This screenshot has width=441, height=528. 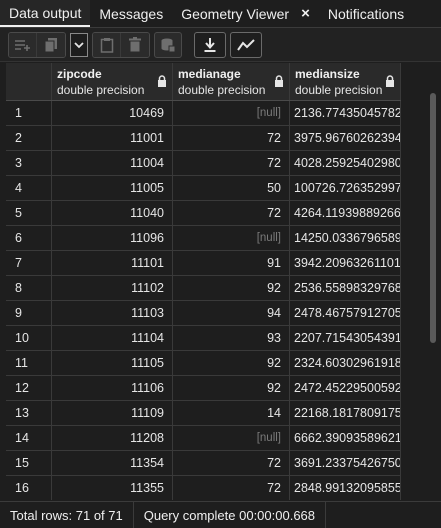 I want to click on table-row: 12 11106 92 2472.45229500592, so click(x=203, y=388).